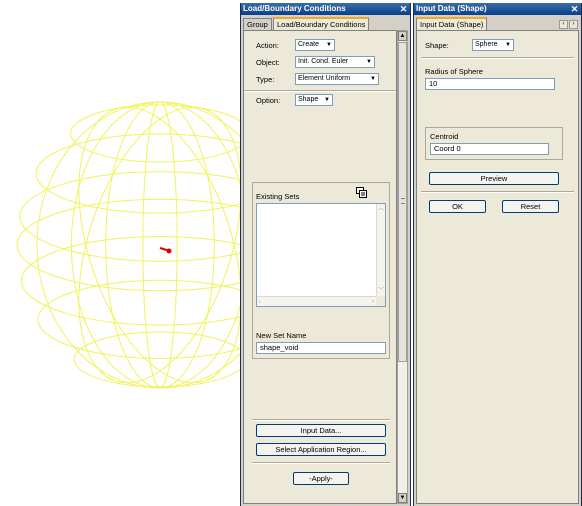 The image size is (582, 506). I want to click on tab-load-boundary-conditions: Load/Boundary Conditions, so click(321, 23).